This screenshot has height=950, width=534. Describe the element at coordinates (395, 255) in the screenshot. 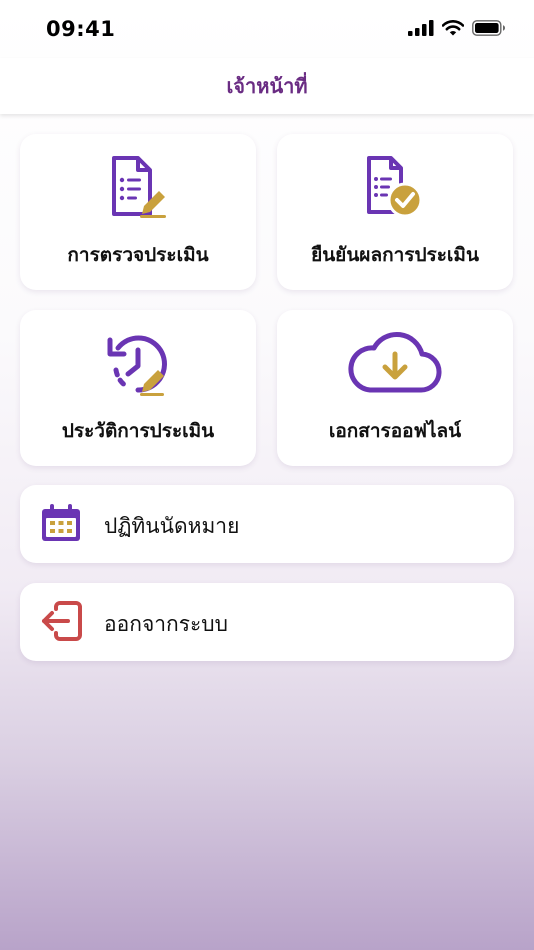

I see `tile-confirm-results-label: ยืนยันผลการประเมิน` at that location.